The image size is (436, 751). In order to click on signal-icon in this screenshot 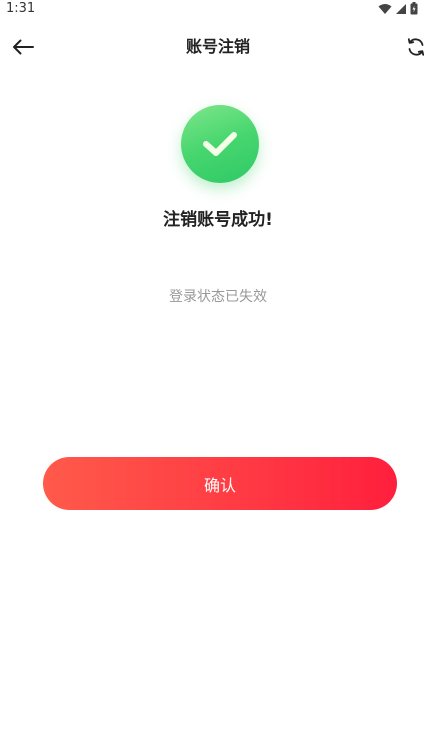, I will do `click(401, 8)`.